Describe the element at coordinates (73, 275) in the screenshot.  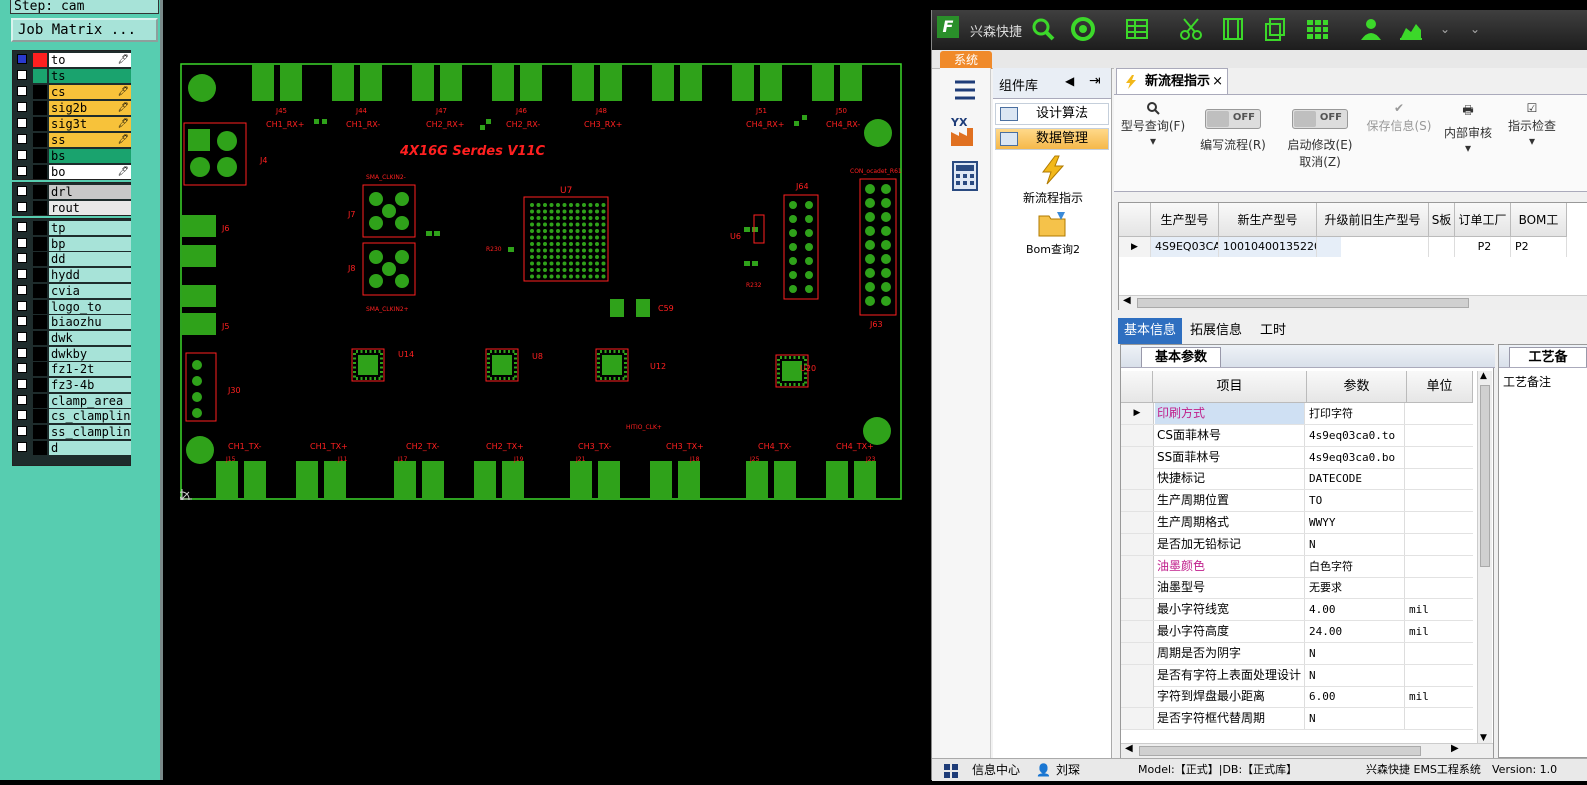
I see `layer-row: hydd` at that location.